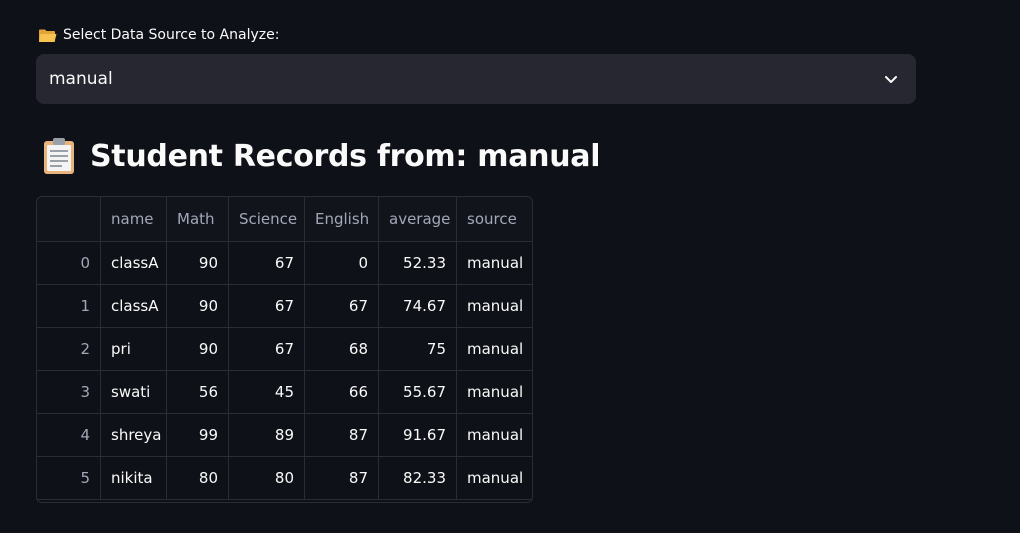 This screenshot has width=1020, height=533. What do you see at coordinates (69, 349) in the screenshot?
I see `row-index: 2` at bounding box center [69, 349].